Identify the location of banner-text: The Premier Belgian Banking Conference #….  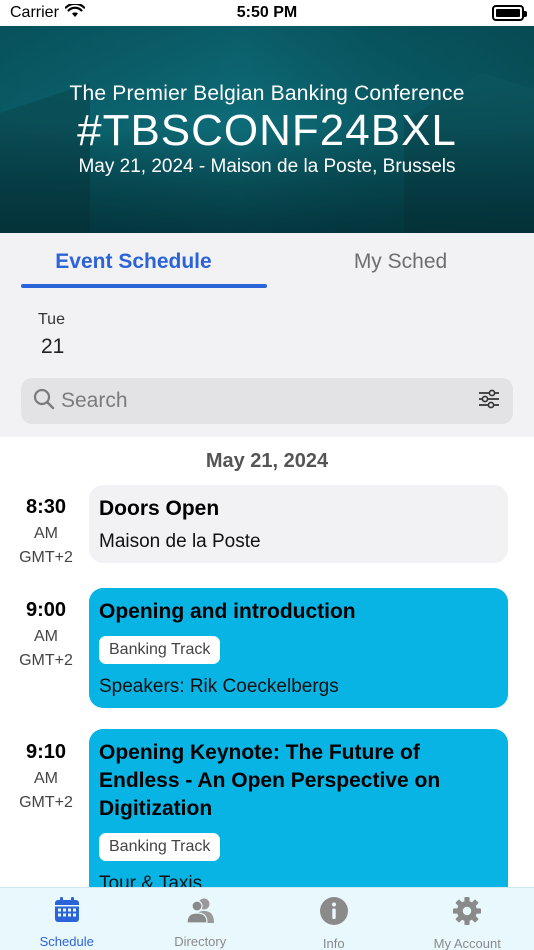
(267, 130).